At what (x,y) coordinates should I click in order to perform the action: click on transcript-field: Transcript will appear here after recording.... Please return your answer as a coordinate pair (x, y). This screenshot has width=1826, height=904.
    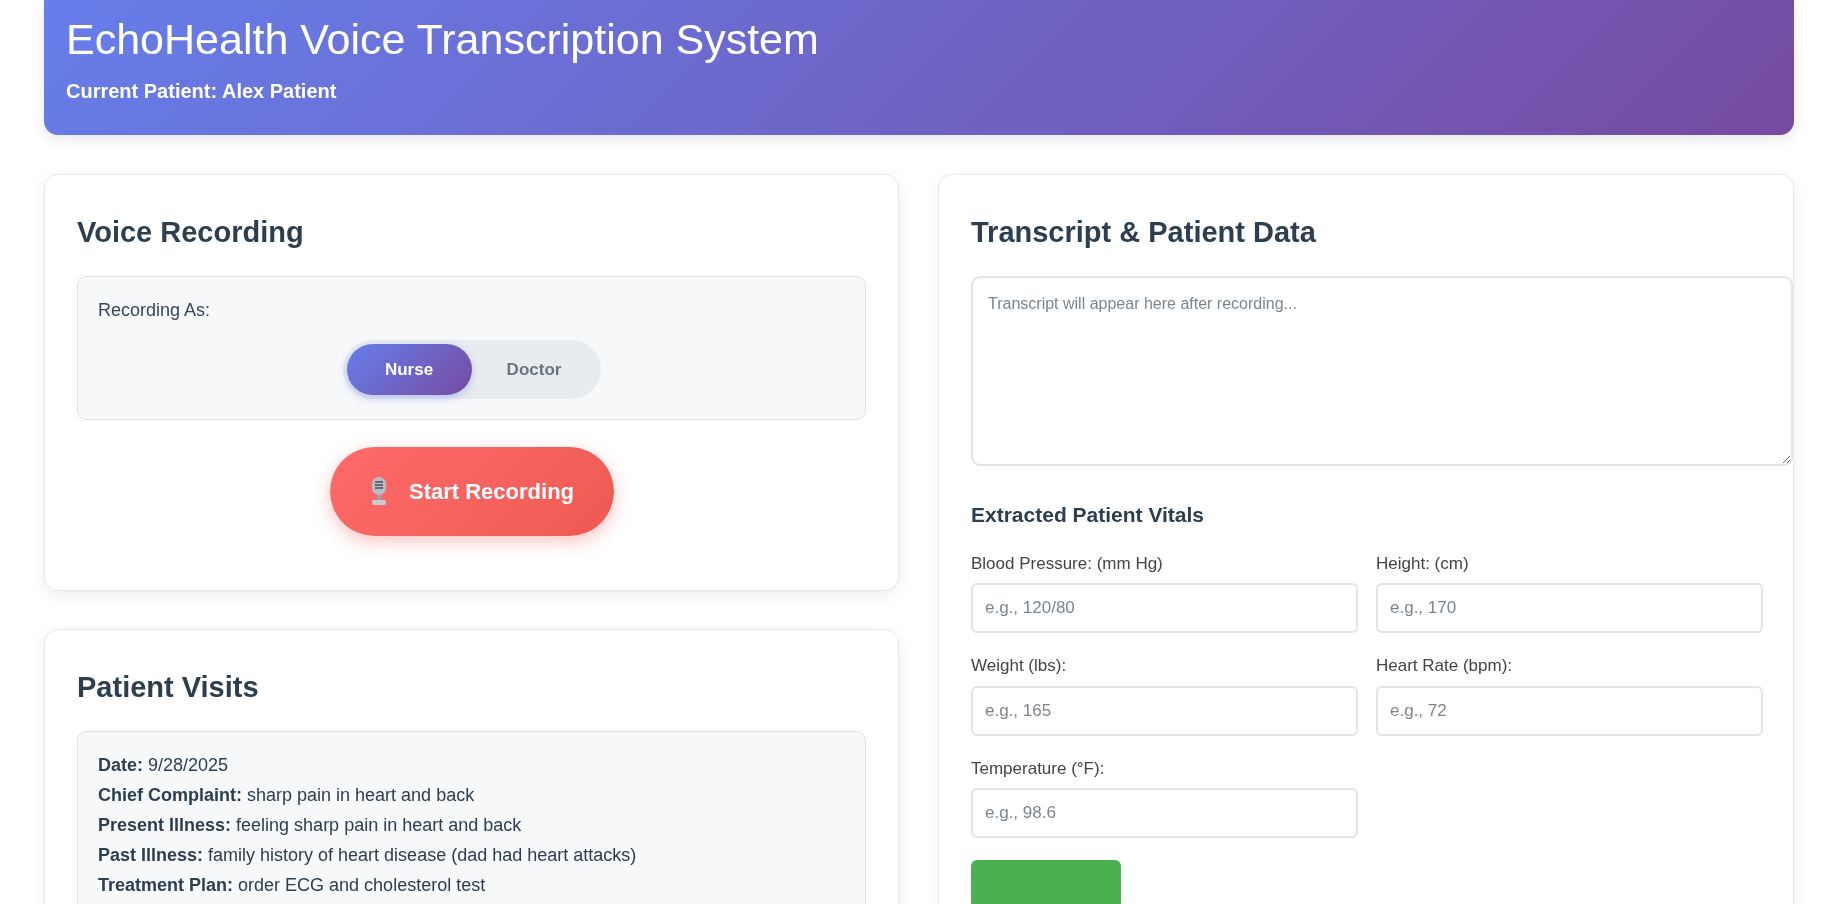
    Looking at the image, I should click on (1382, 370).